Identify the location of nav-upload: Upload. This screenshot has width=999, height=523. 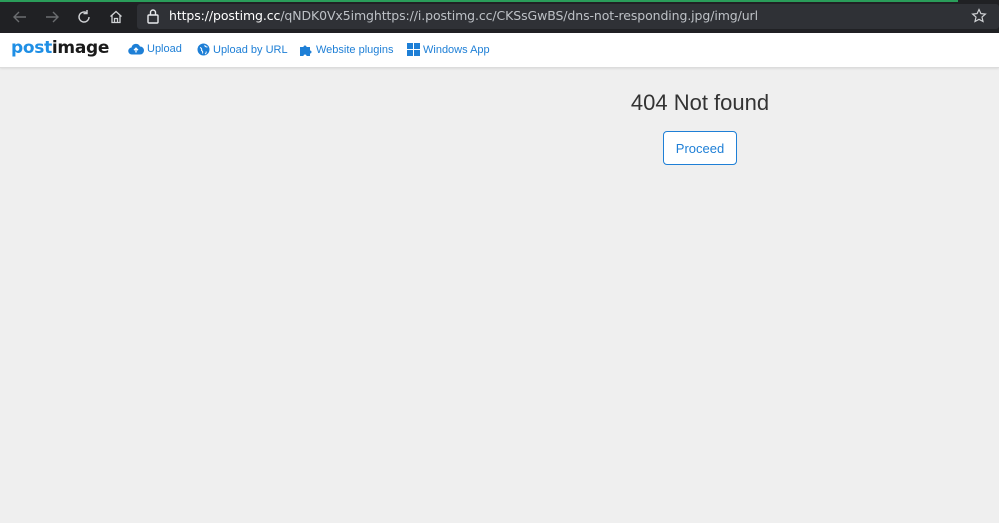
(155, 49).